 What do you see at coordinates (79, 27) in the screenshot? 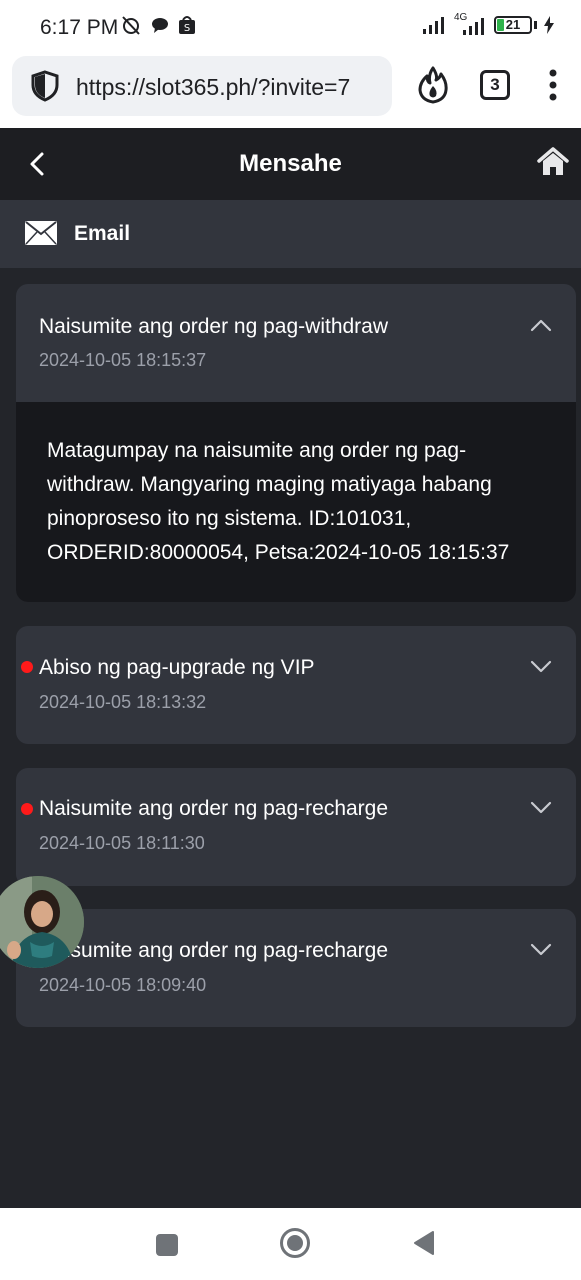
I see `status-time: 6:17 PM` at bounding box center [79, 27].